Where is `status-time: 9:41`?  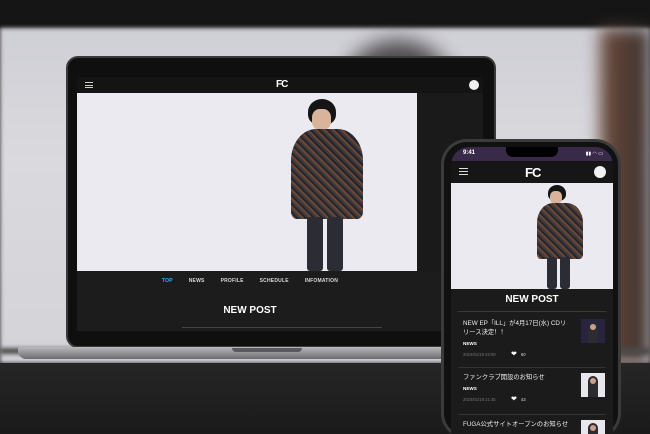
status-time: 9:41 is located at coordinates (469, 153).